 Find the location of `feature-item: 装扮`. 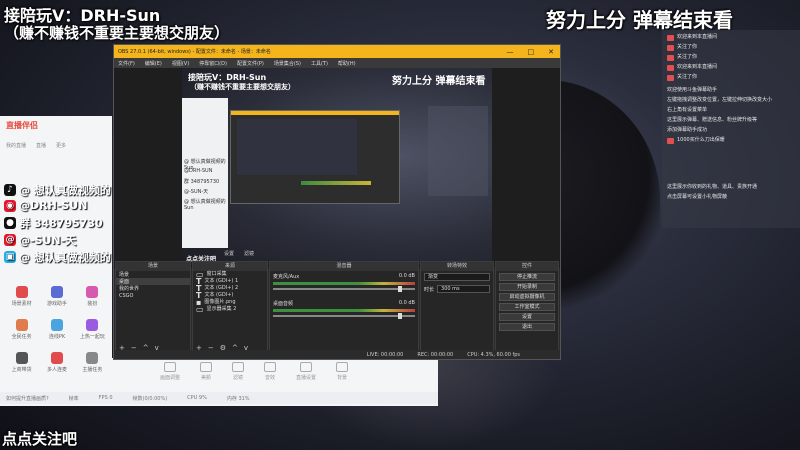

feature-item: 装扮 is located at coordinates (92, 296).